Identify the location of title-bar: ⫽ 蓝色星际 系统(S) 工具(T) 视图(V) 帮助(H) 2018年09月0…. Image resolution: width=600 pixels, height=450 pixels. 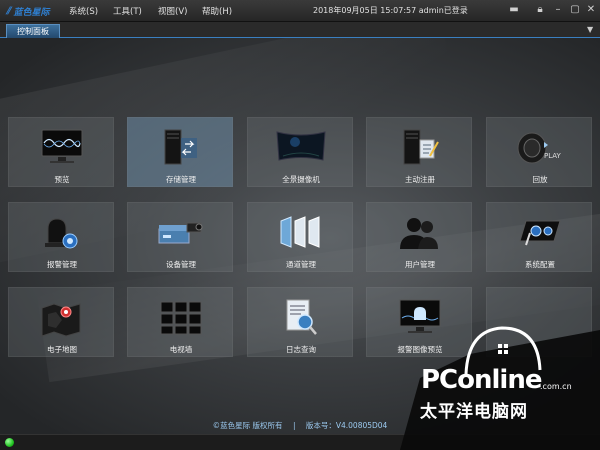
(300, 11).